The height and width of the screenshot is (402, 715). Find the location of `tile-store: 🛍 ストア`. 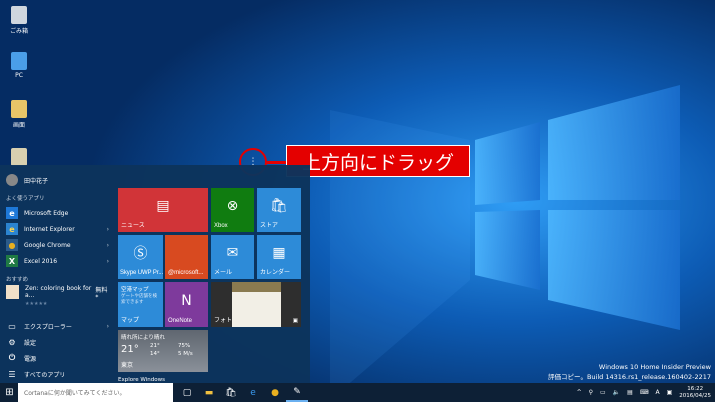

tile-store: 🛍 ストア is located at coordinates (279, 210).